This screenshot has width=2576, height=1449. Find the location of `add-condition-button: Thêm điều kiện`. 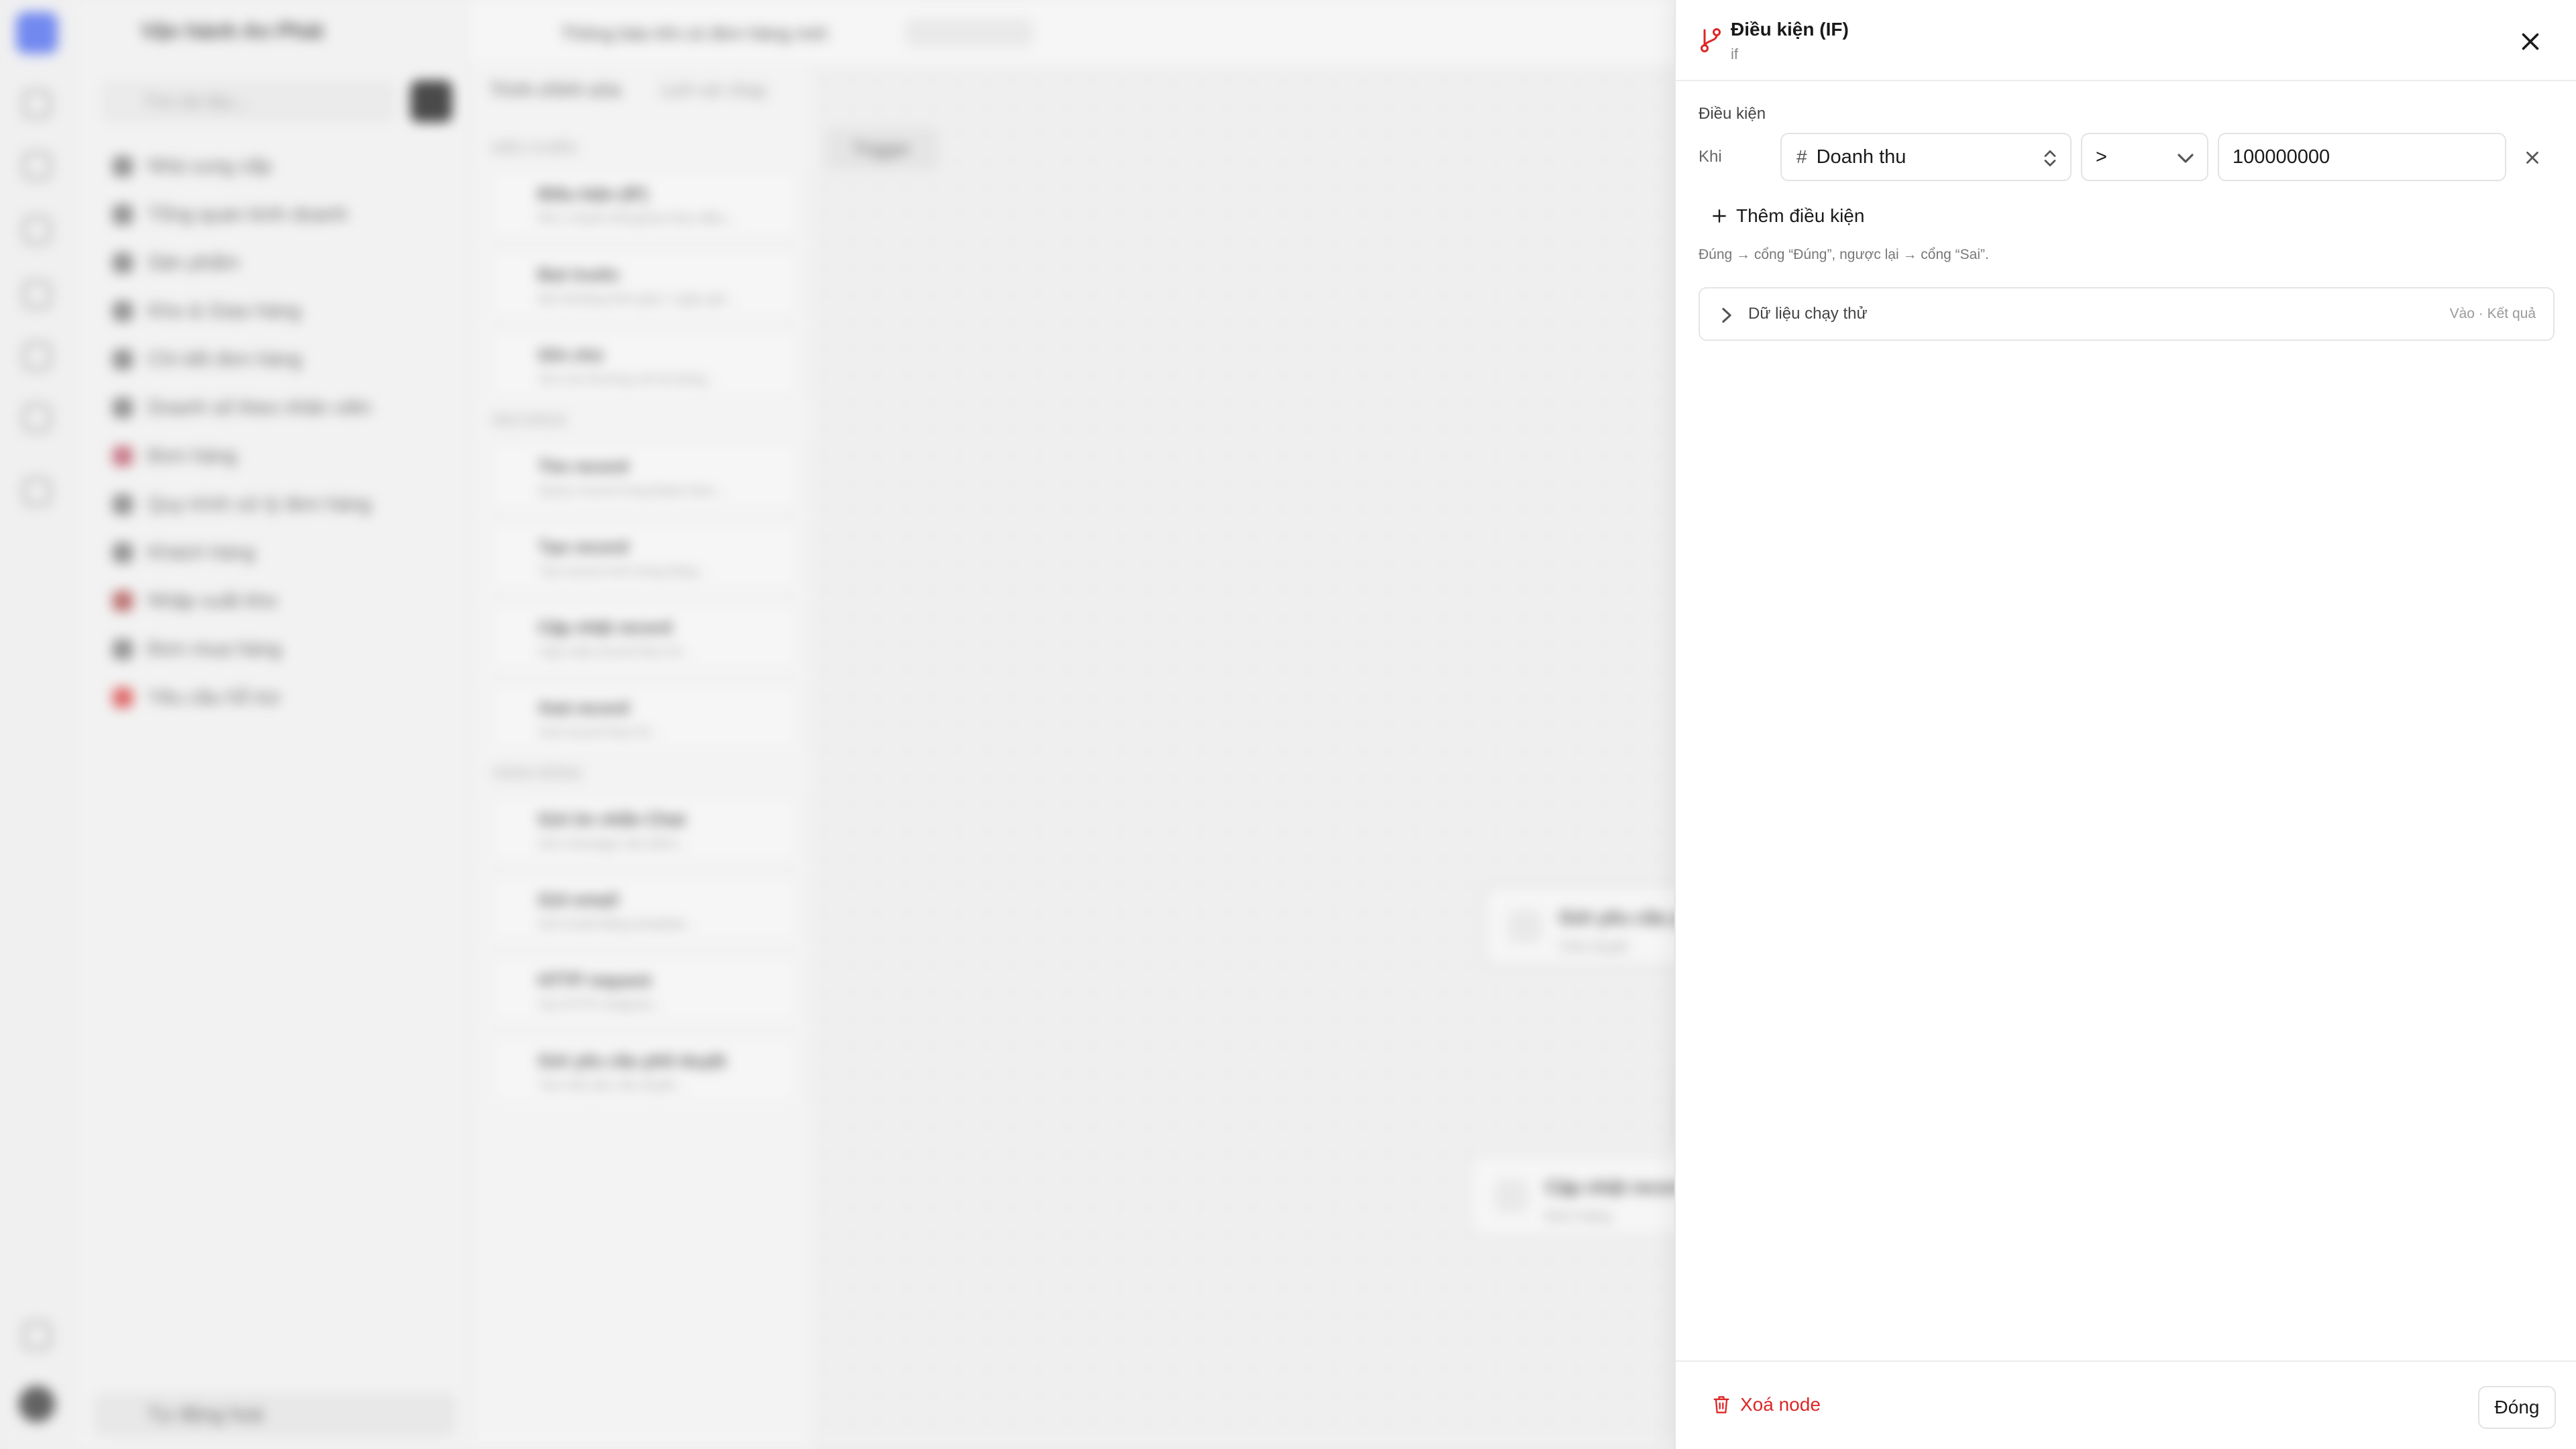

add-condition-button: Thêm điều kiện is located at coordinates (1787, 216).